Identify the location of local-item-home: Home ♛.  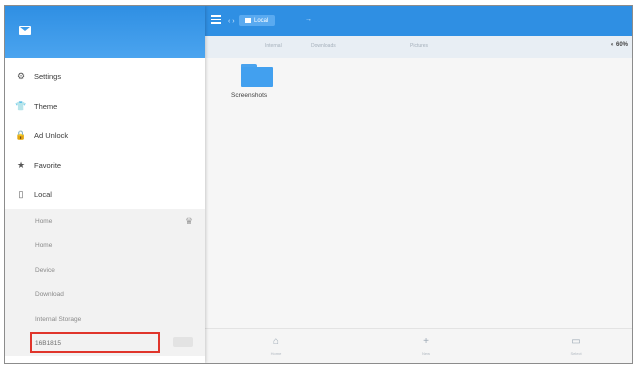
(105, 221).